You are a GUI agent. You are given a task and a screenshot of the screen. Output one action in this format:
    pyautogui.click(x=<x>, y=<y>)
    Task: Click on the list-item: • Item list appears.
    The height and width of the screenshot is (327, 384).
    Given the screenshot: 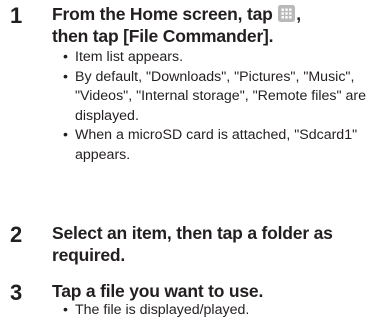 What is the action you would take?
    pyautogui.click(x=221, y=58)
    